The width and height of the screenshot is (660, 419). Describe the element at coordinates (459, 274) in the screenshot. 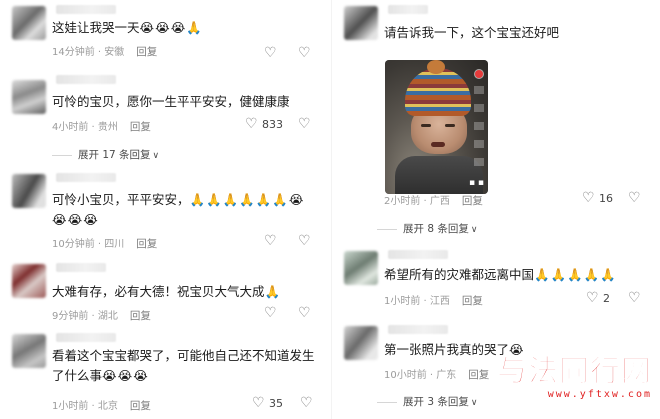

I see `comment-body: 希望所有的灾难都远离中国` at that location.